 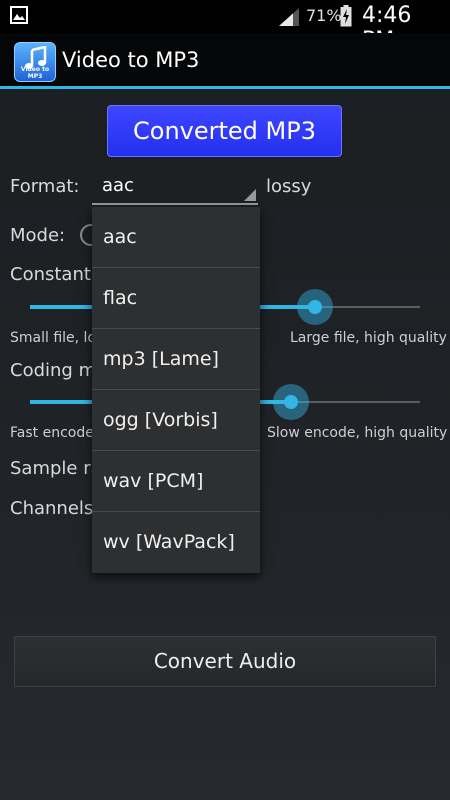 I want to click on speed-min-label: Fast encode, so click(x=52, y=433).